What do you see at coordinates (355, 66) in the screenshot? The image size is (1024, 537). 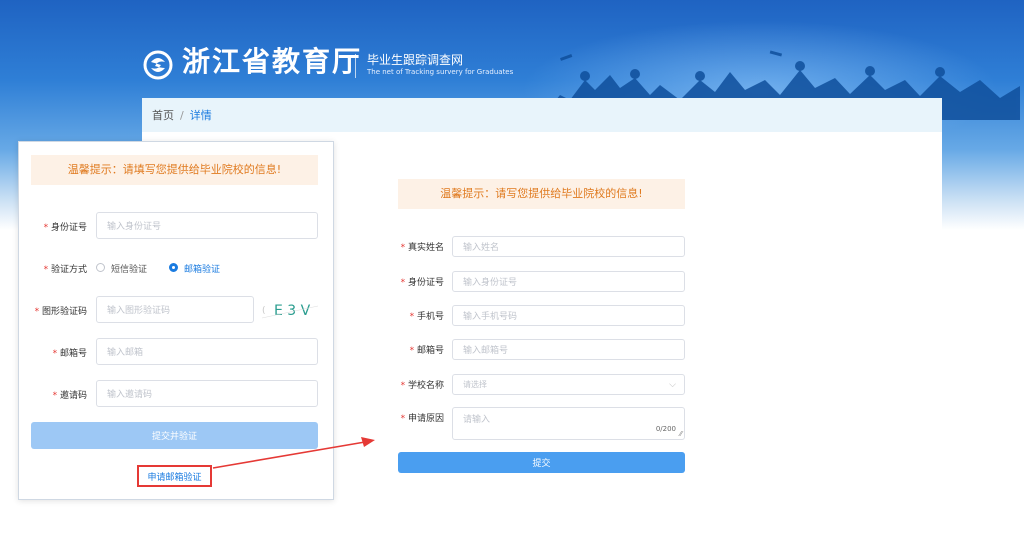 I see `title-divider` at bounding box center [355, 66].